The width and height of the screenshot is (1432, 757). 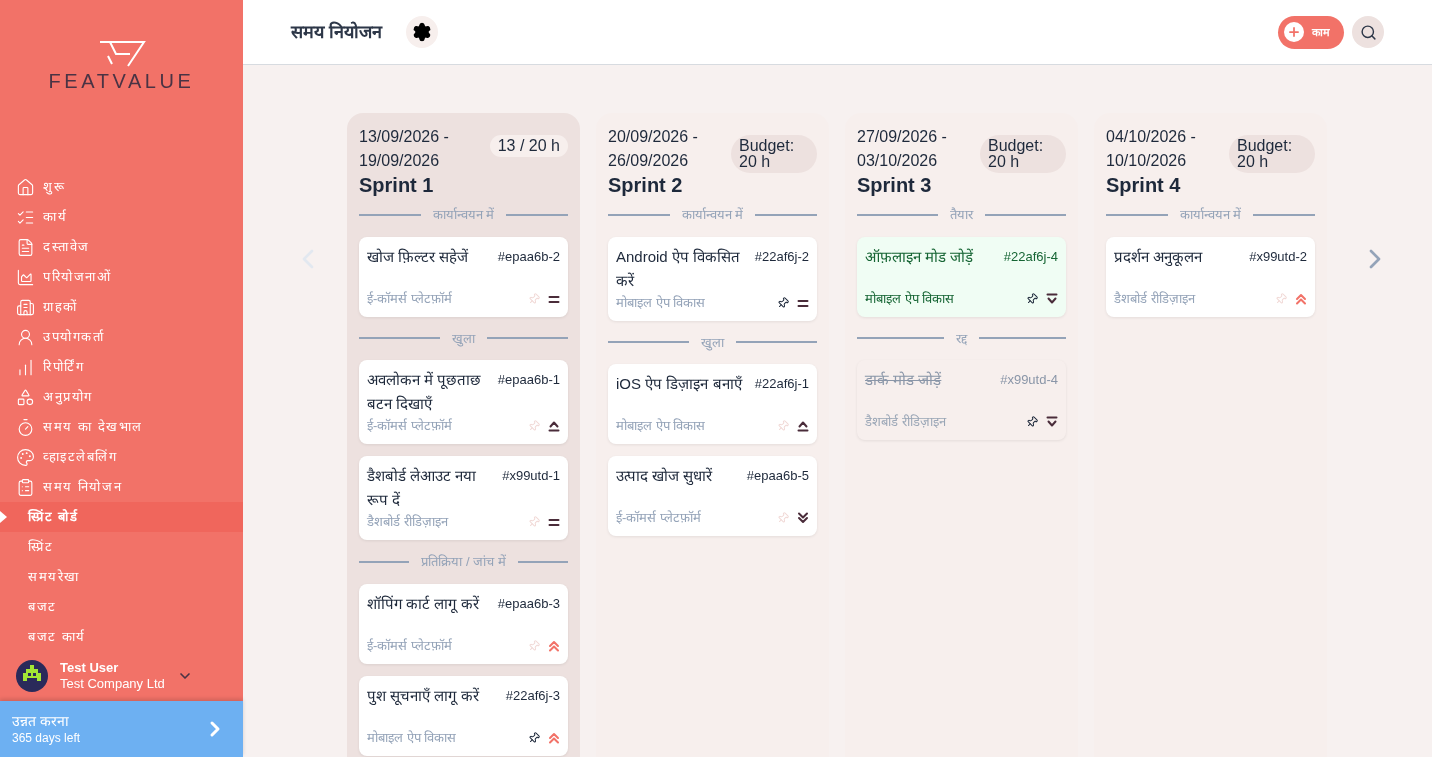 I want to click on task-card: iOS ऐप डिज़ाइन बनाएँ #22af6j-1 मोबाइल ऐप विकास, so click(x=712, y=404).